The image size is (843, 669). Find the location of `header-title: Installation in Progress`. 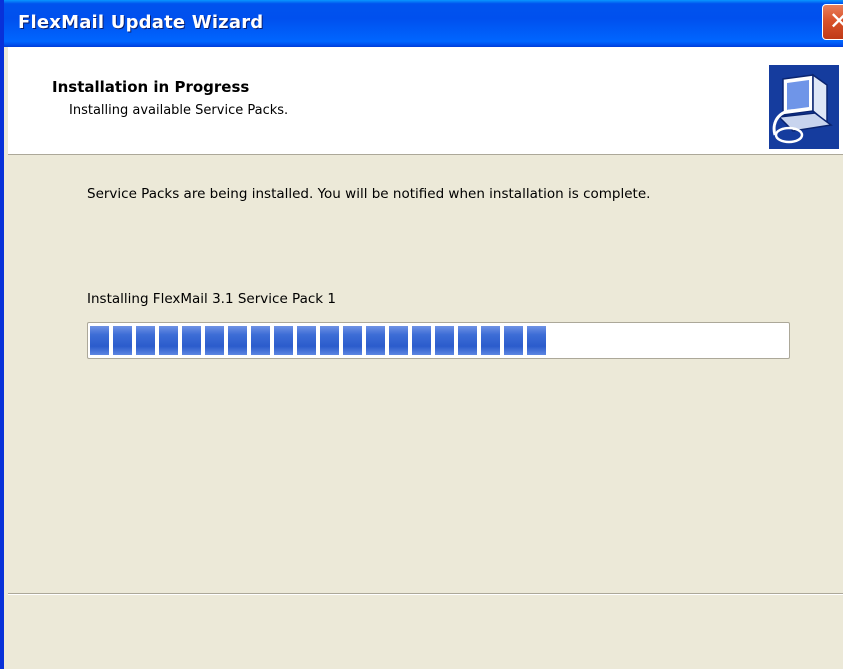

header-title: Installation in Progress is located at coordinates (151, 87).